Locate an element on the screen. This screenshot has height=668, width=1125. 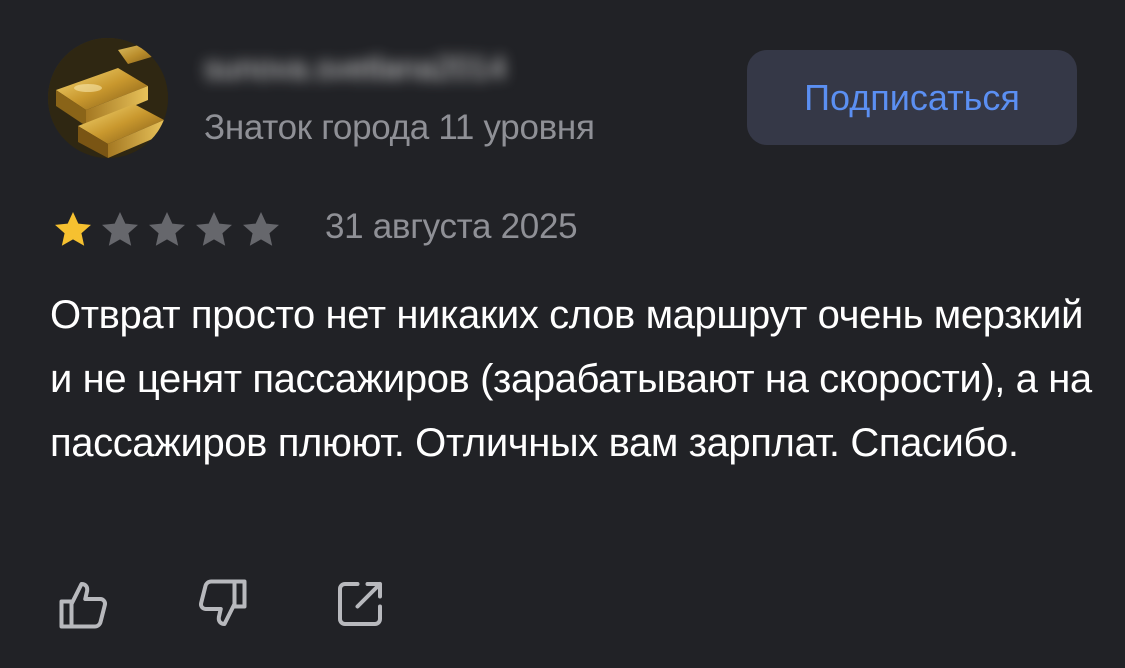
gold-bars-image is located at coordinates (108, 98).